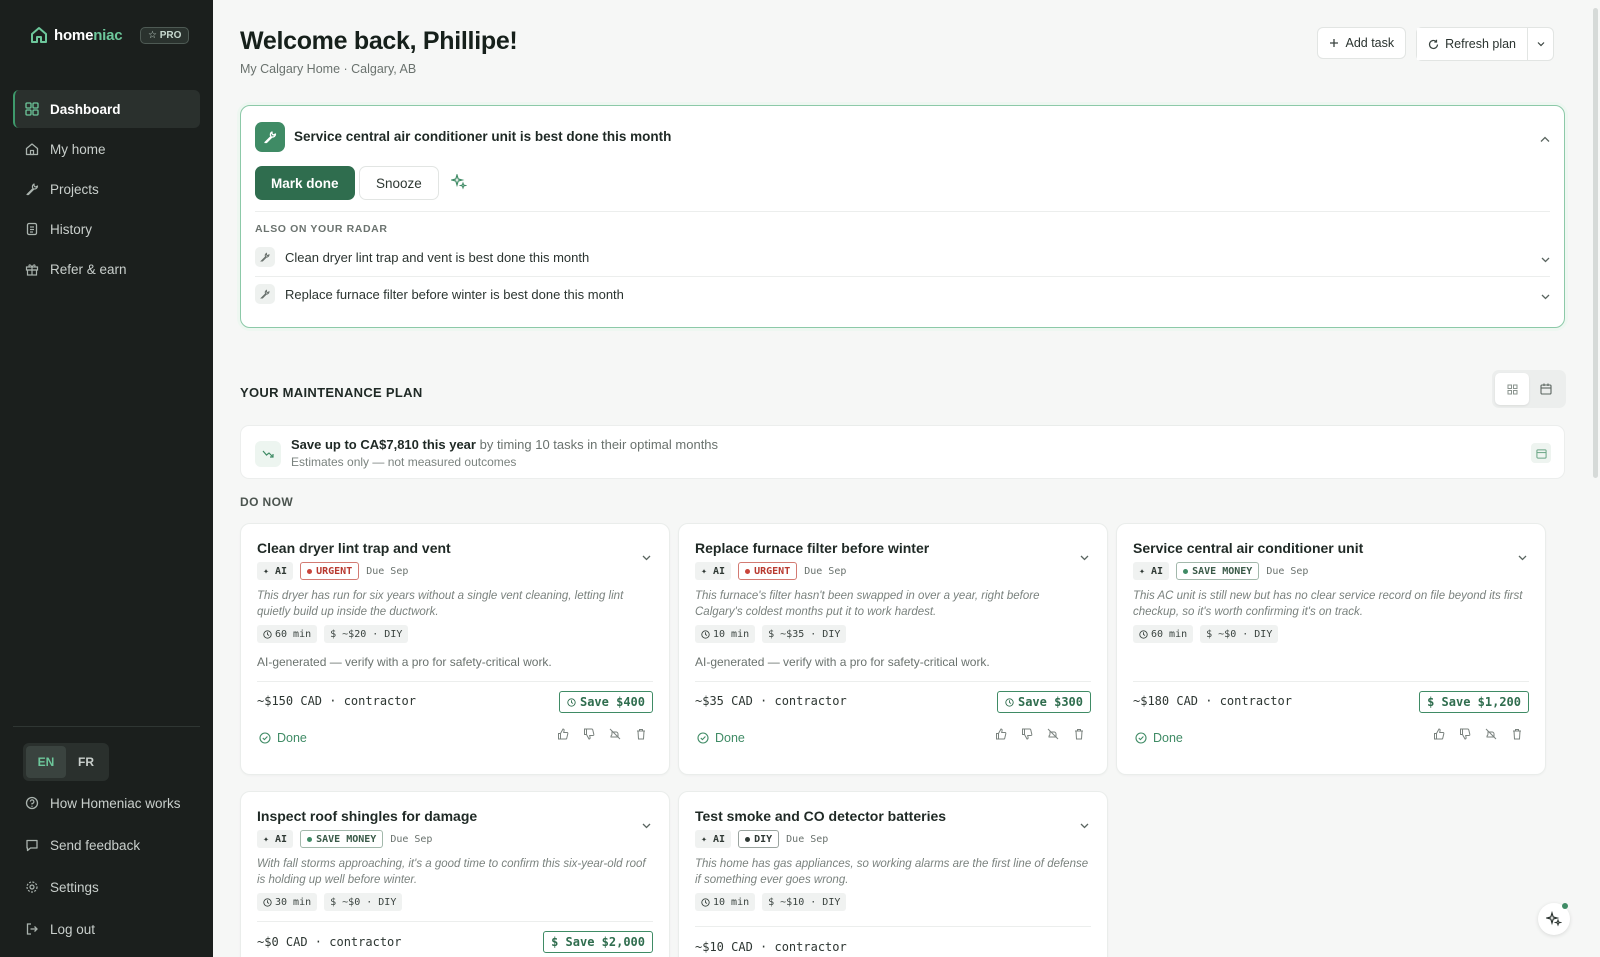  Describe the element at coordinates (32, 929) in the screenshot. I see `logout-icon` at that location.